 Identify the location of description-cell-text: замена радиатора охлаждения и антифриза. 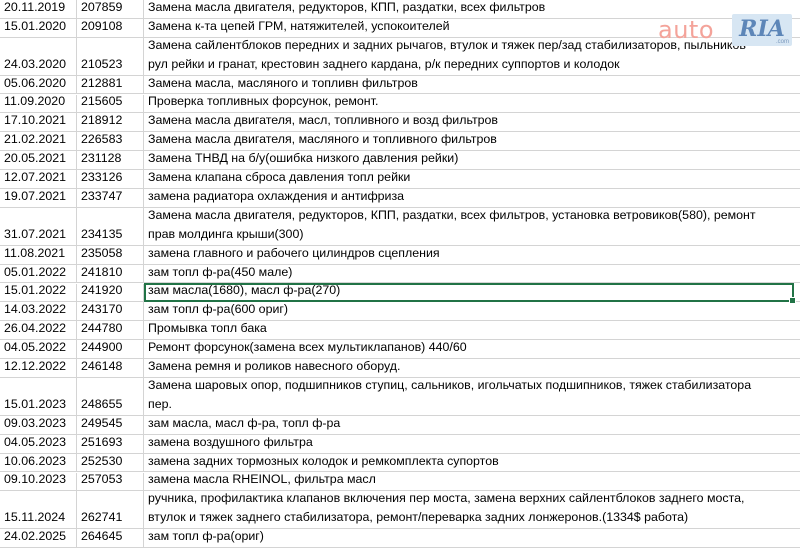
(276, 196).